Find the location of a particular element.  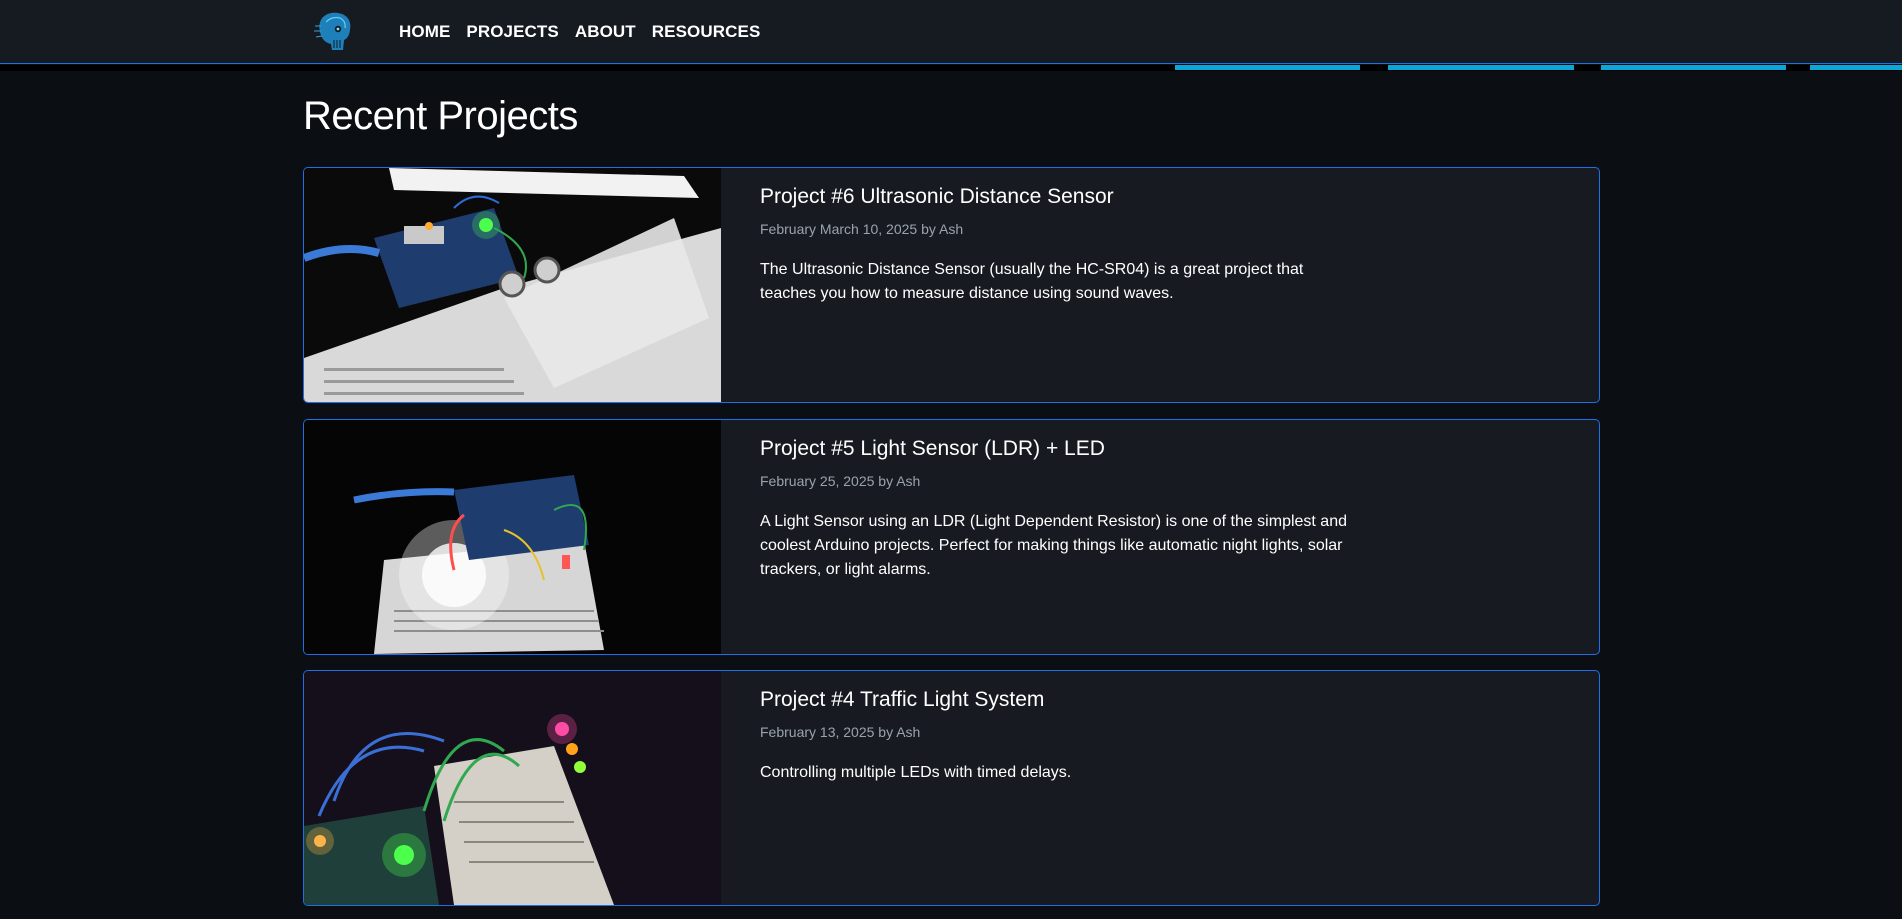

project-title: Project #5 Light Sensor (LDR) + LED is located at coordinates (932, 449).